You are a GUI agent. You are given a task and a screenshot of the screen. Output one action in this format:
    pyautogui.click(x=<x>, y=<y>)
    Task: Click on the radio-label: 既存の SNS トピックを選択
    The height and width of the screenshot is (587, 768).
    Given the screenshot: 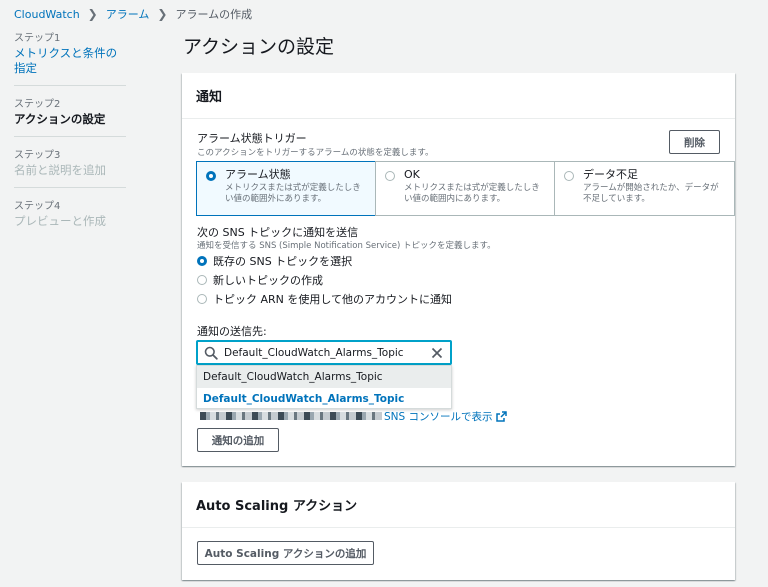 What is the action you would take?
    pyautogui.click(x=283, y=261)
    